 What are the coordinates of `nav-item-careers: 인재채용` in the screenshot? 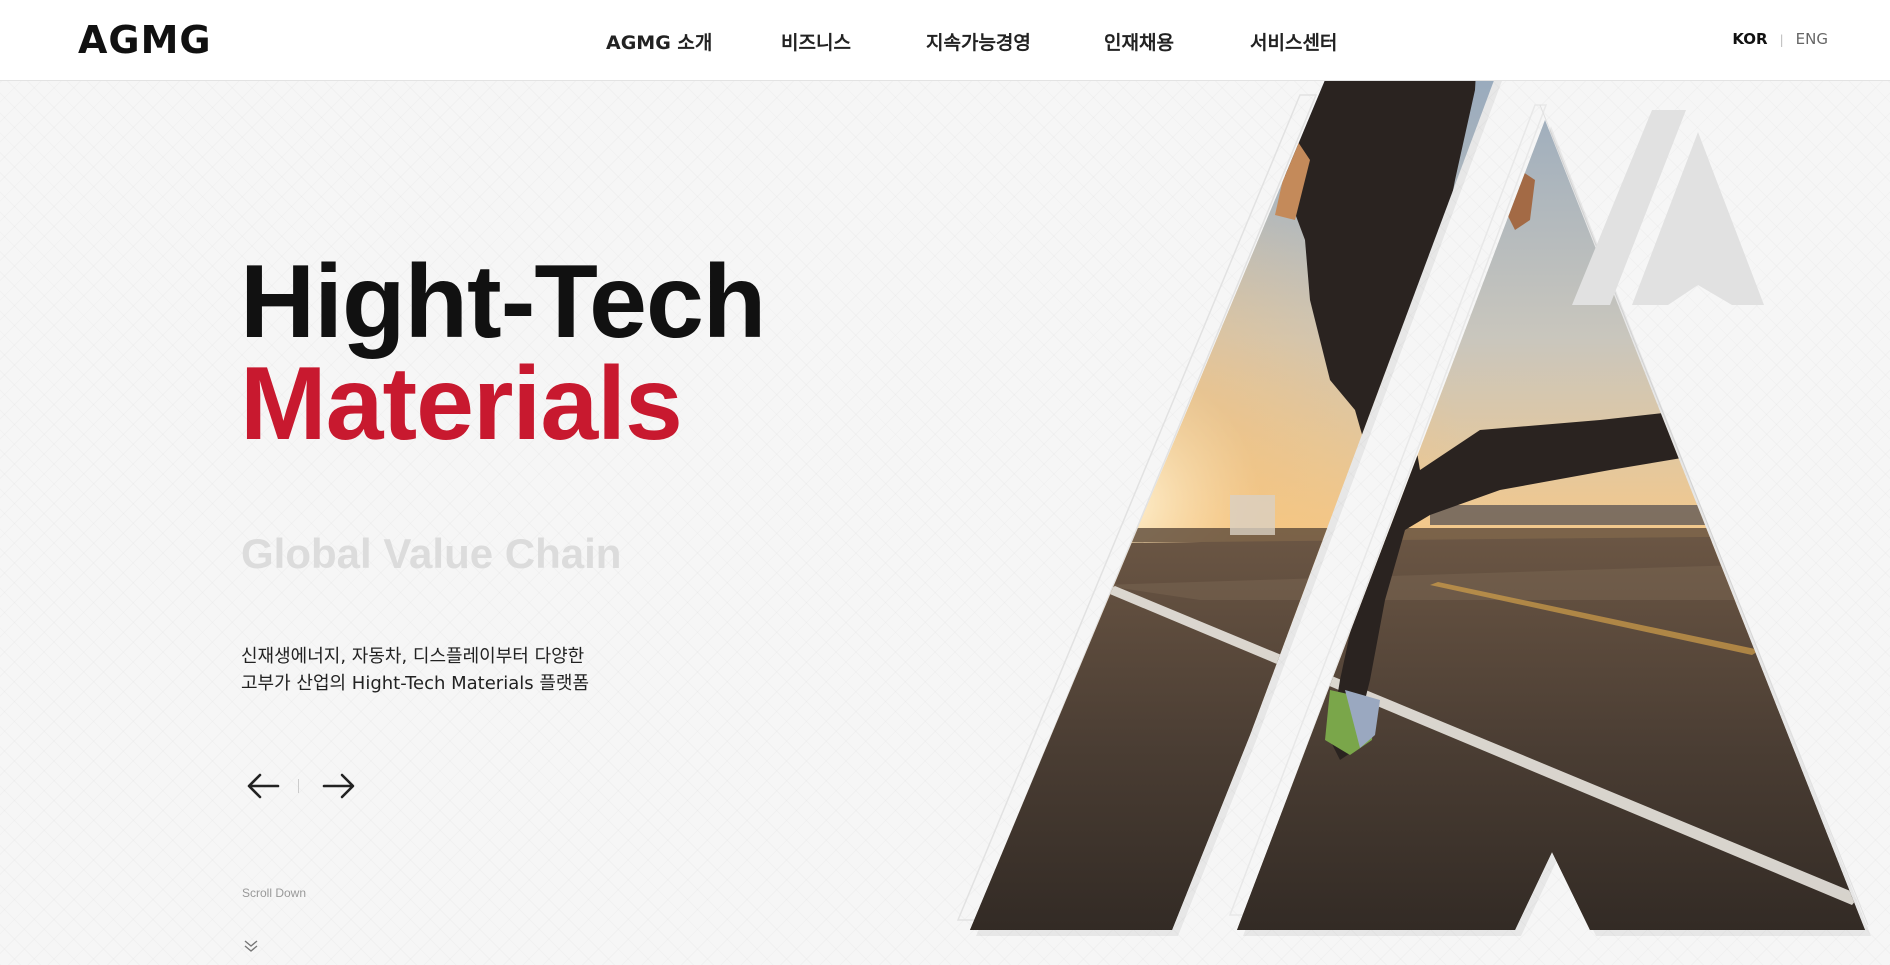 It's located at (1139, 41).